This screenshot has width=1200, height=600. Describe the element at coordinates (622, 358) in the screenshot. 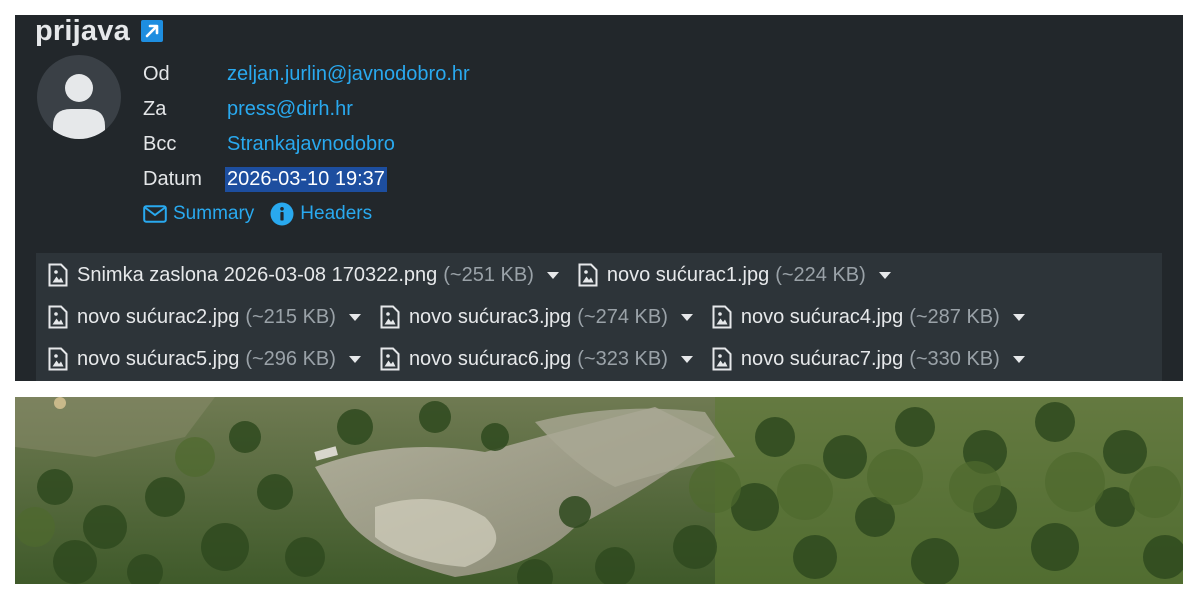

I see `attachment-size: (~323 KB)` at that location.